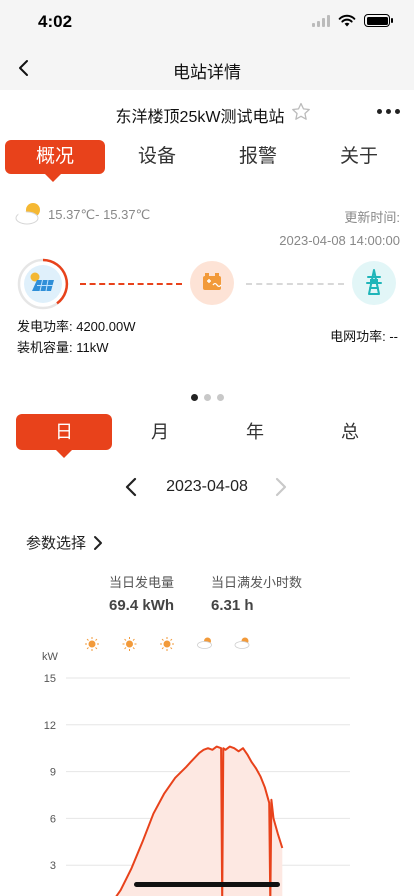 The image size is (414, 896). Describe the element at coordinates (257, 582) in the screenshot. I see `full-load-hours-label: 当日满发小时数` at that location.